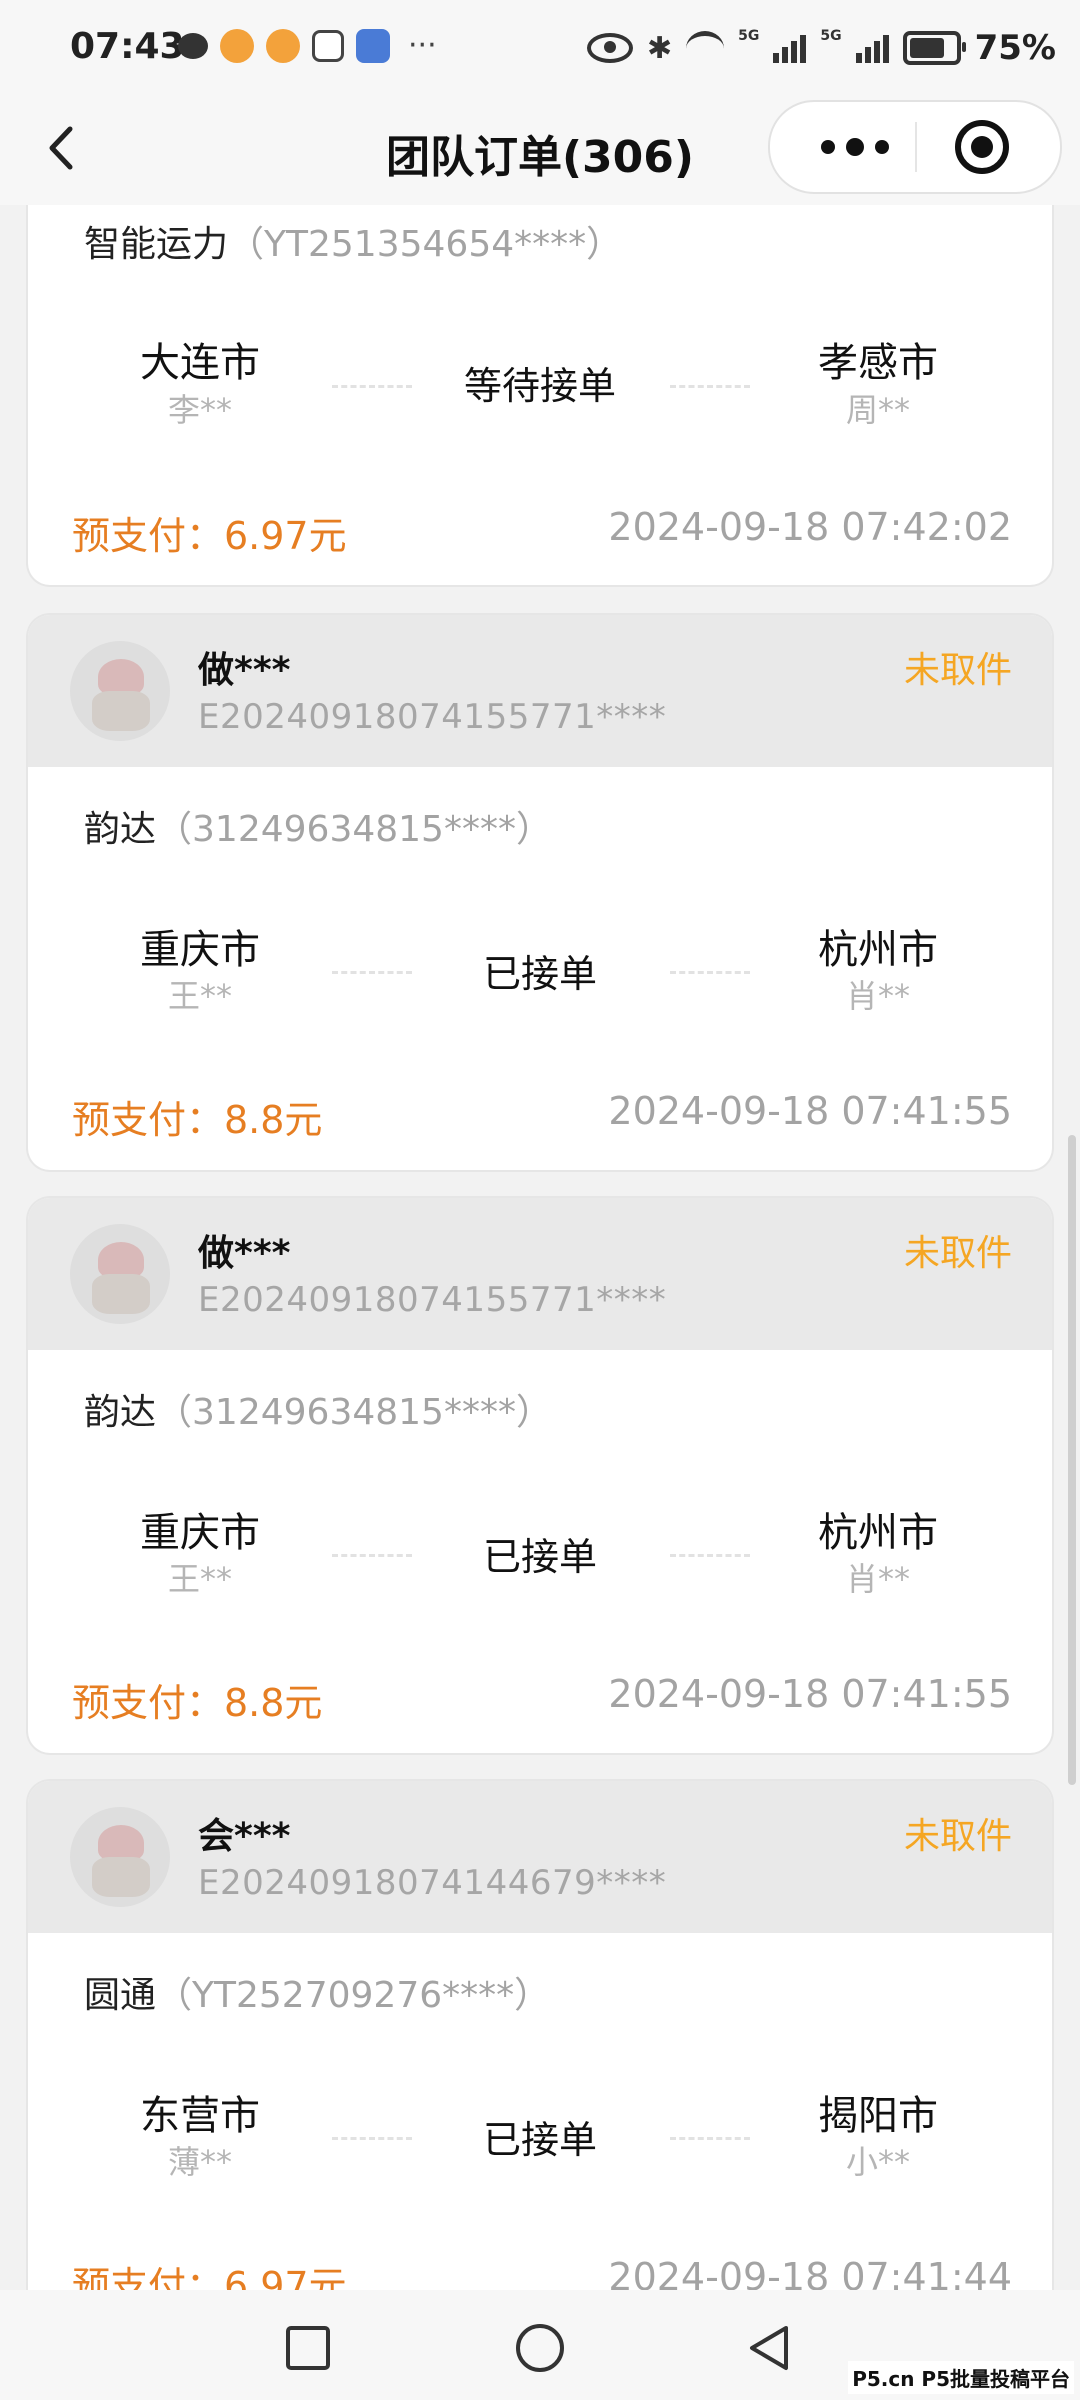  What do you see at coordinates (540, 1857) in the screenshot?
I see `card-header: 会*** E20240918074144679**** 未取件` at bounding box center [540, 1857].